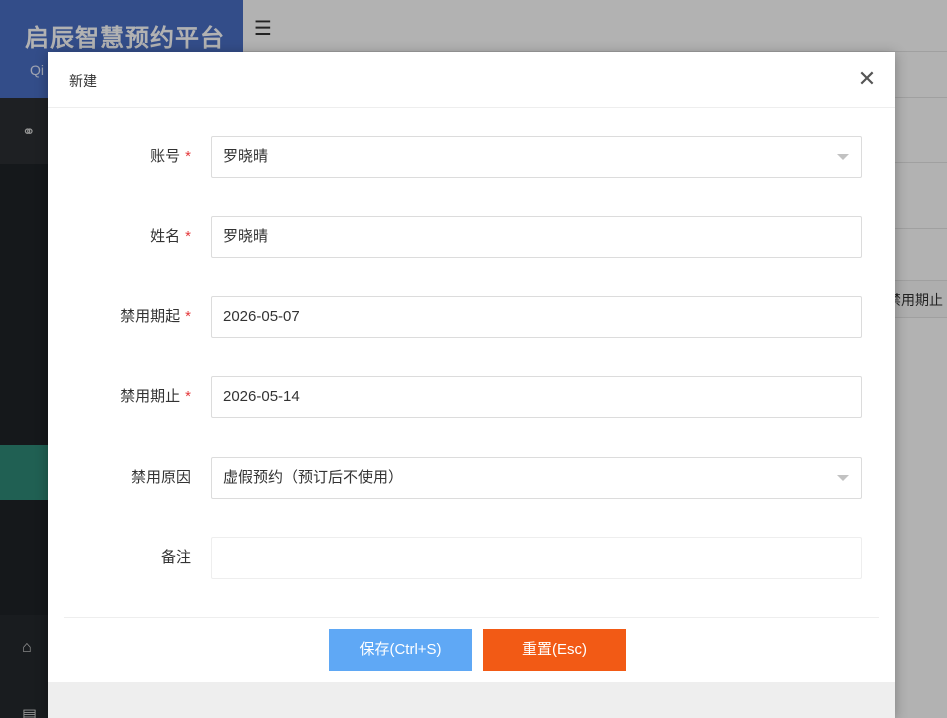 This screenshot has width=947, height=718. Describe the element at coordinates (536, 478) in the screenshot. I see `ban-reason-select: 虚假预约（预订后不使用）` at that location.